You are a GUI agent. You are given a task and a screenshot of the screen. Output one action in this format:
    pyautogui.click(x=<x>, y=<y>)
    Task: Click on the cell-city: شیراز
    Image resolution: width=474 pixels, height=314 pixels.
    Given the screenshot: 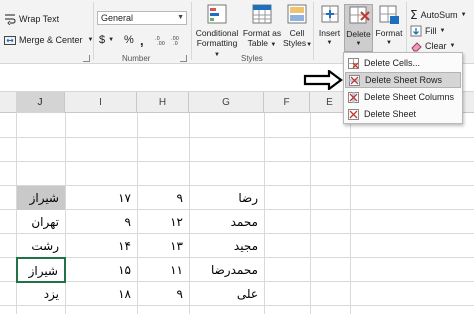 What is the action you would take?
    pyautogui.click(x=41, y=198)
    